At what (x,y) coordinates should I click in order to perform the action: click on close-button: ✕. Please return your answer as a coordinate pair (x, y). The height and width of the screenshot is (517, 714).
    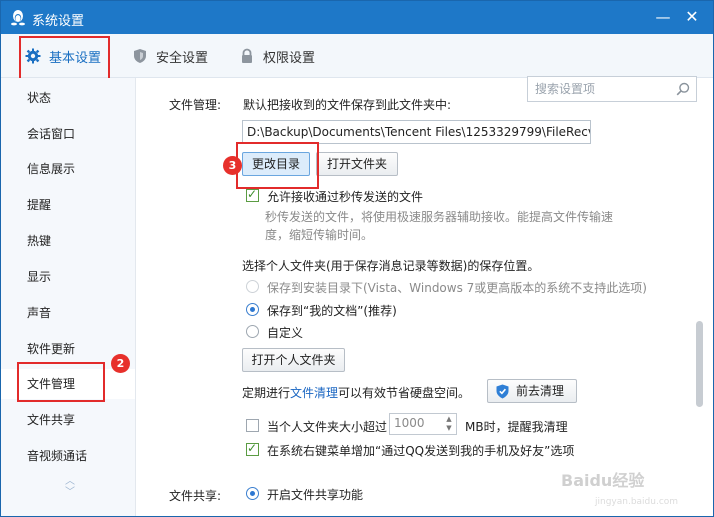
    Looking at the image, I should click on (692, 17).